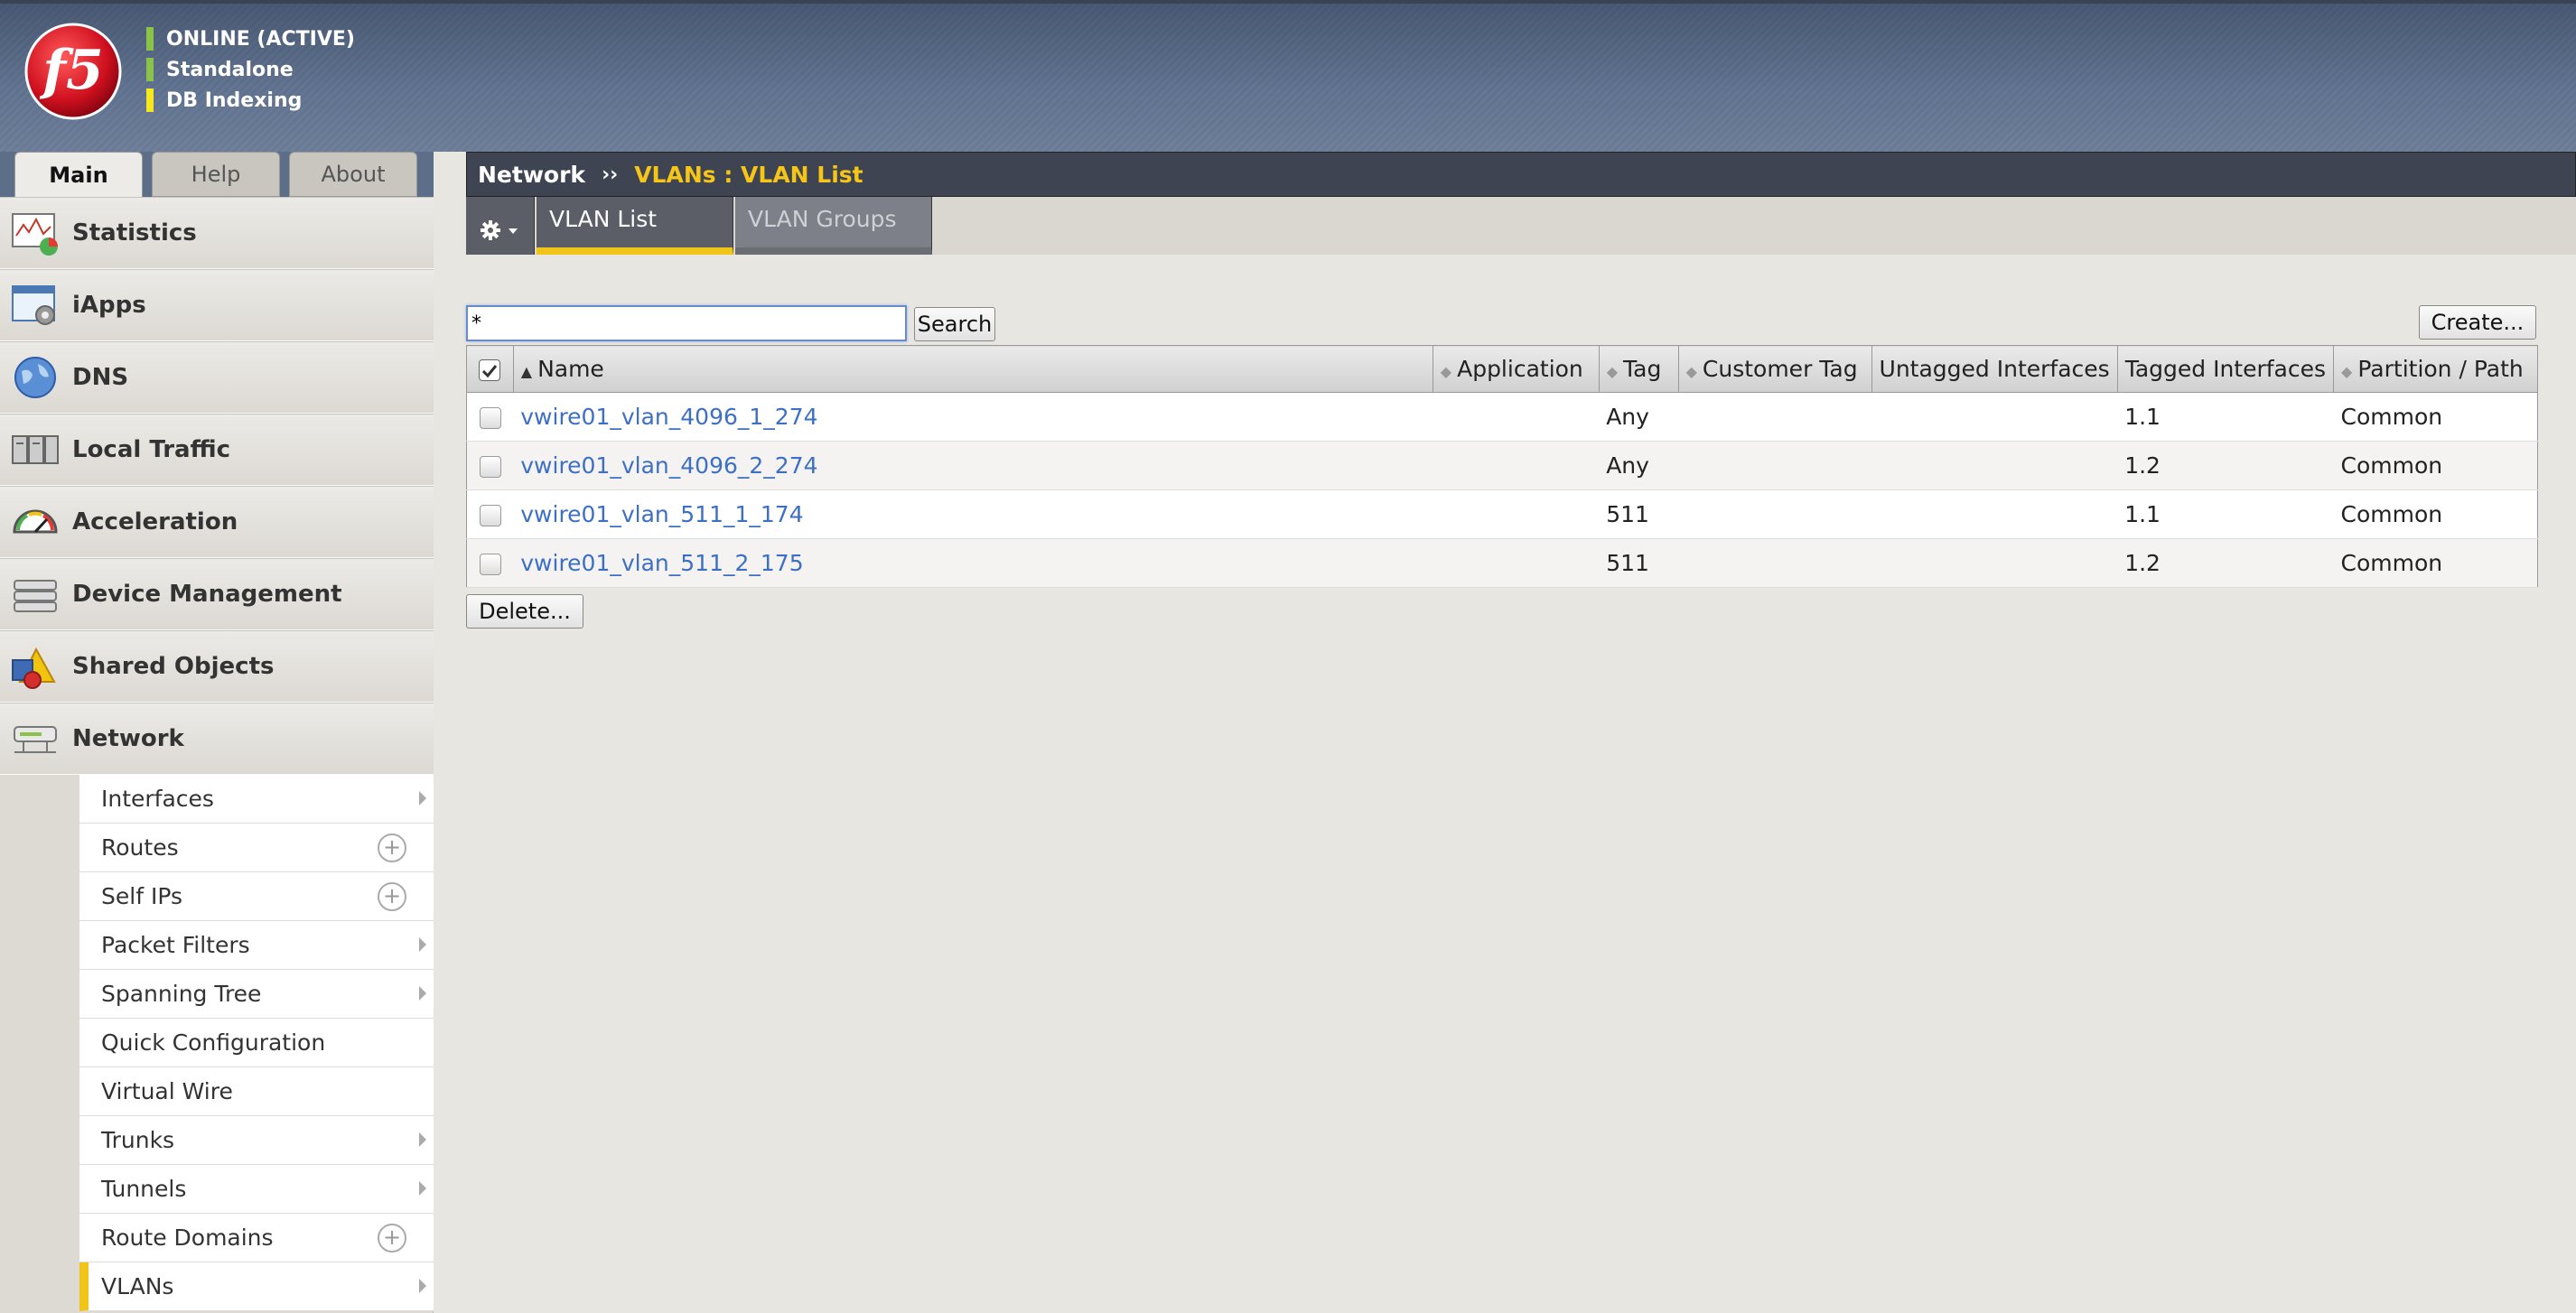 The image size is (2576, 1313). I want to click on column-header-customer-tag: ◆ Customer Tag, so click(1775, 369).